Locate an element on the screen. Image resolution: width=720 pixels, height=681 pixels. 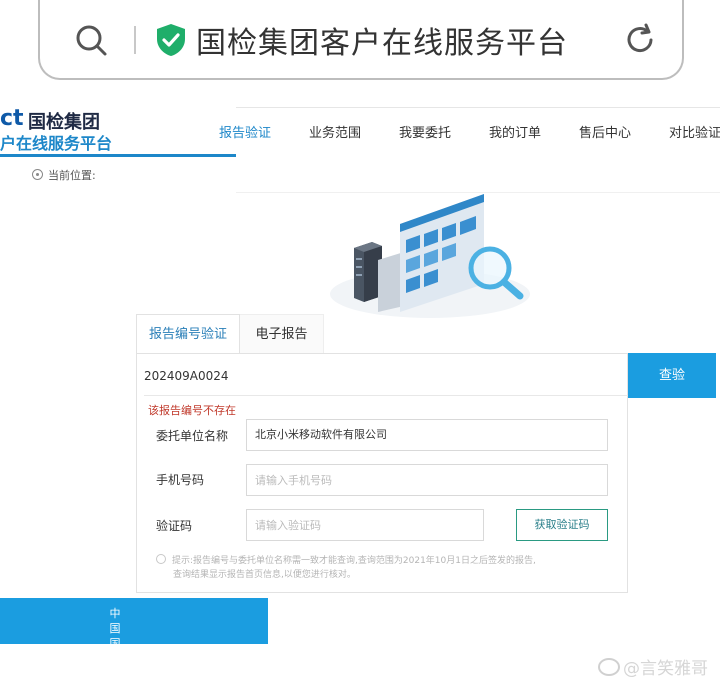
get-code-button: 获取验证码 is located at coordinates (562, 525).